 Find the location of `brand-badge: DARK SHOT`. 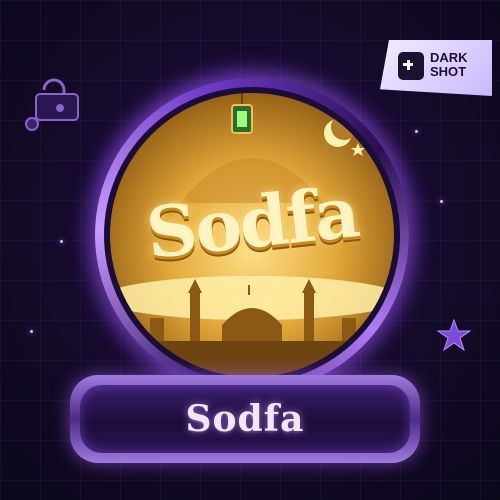

brand-badge: DARK SHOT is located at coordinates (436, 68).